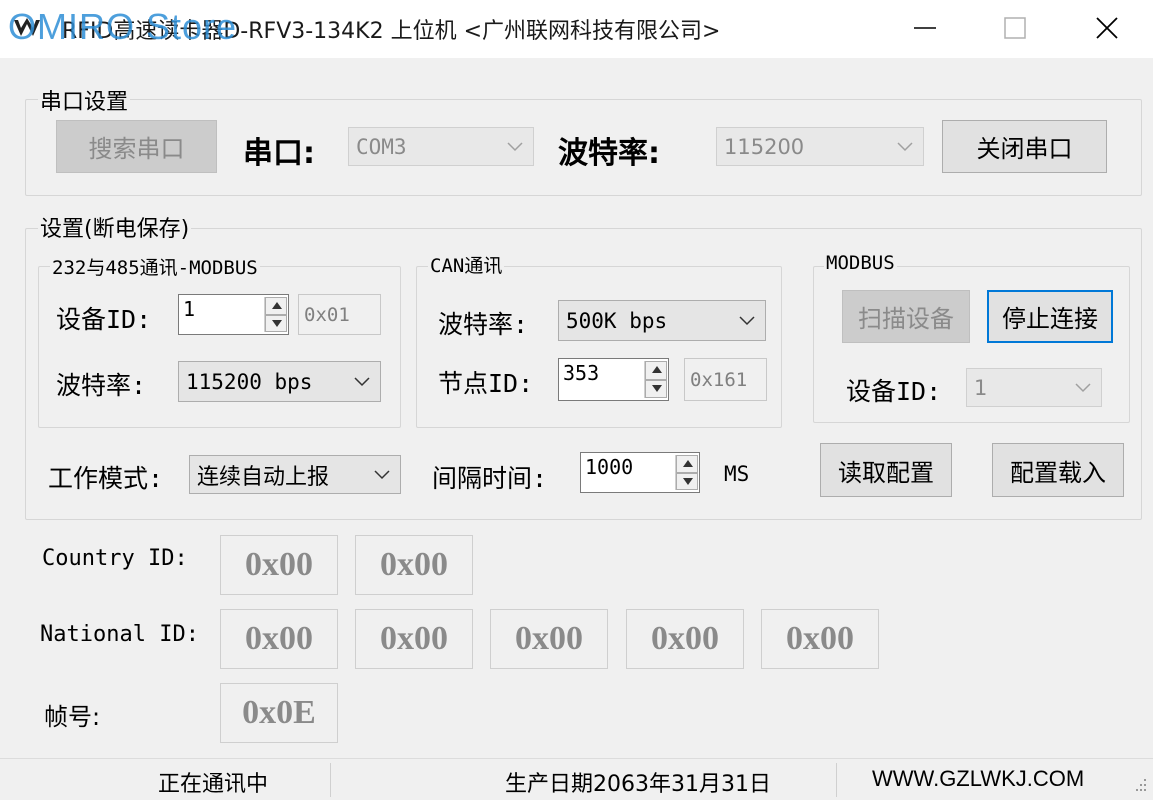  Describe the element at coordinates (101, 385) in the screenshot. I see `modbus232-baud-label: 波特率:` at that location.